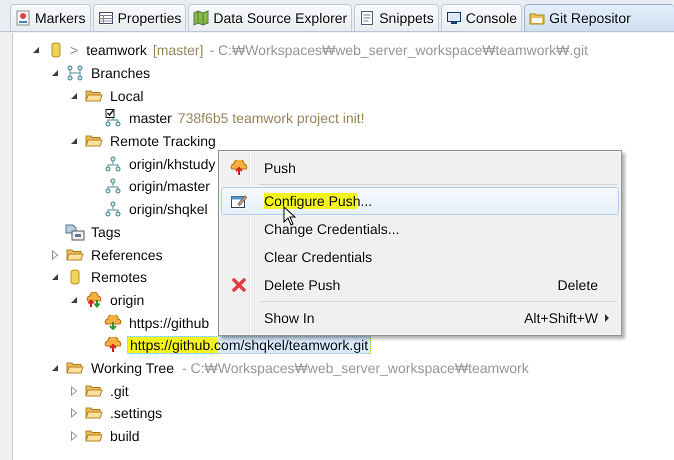 The height and width of the screenshot is (460, 674). What do you see at coordinates (127, 254) in the screenshot?
I see `tree-item: References` at bounding box center [127, 254].